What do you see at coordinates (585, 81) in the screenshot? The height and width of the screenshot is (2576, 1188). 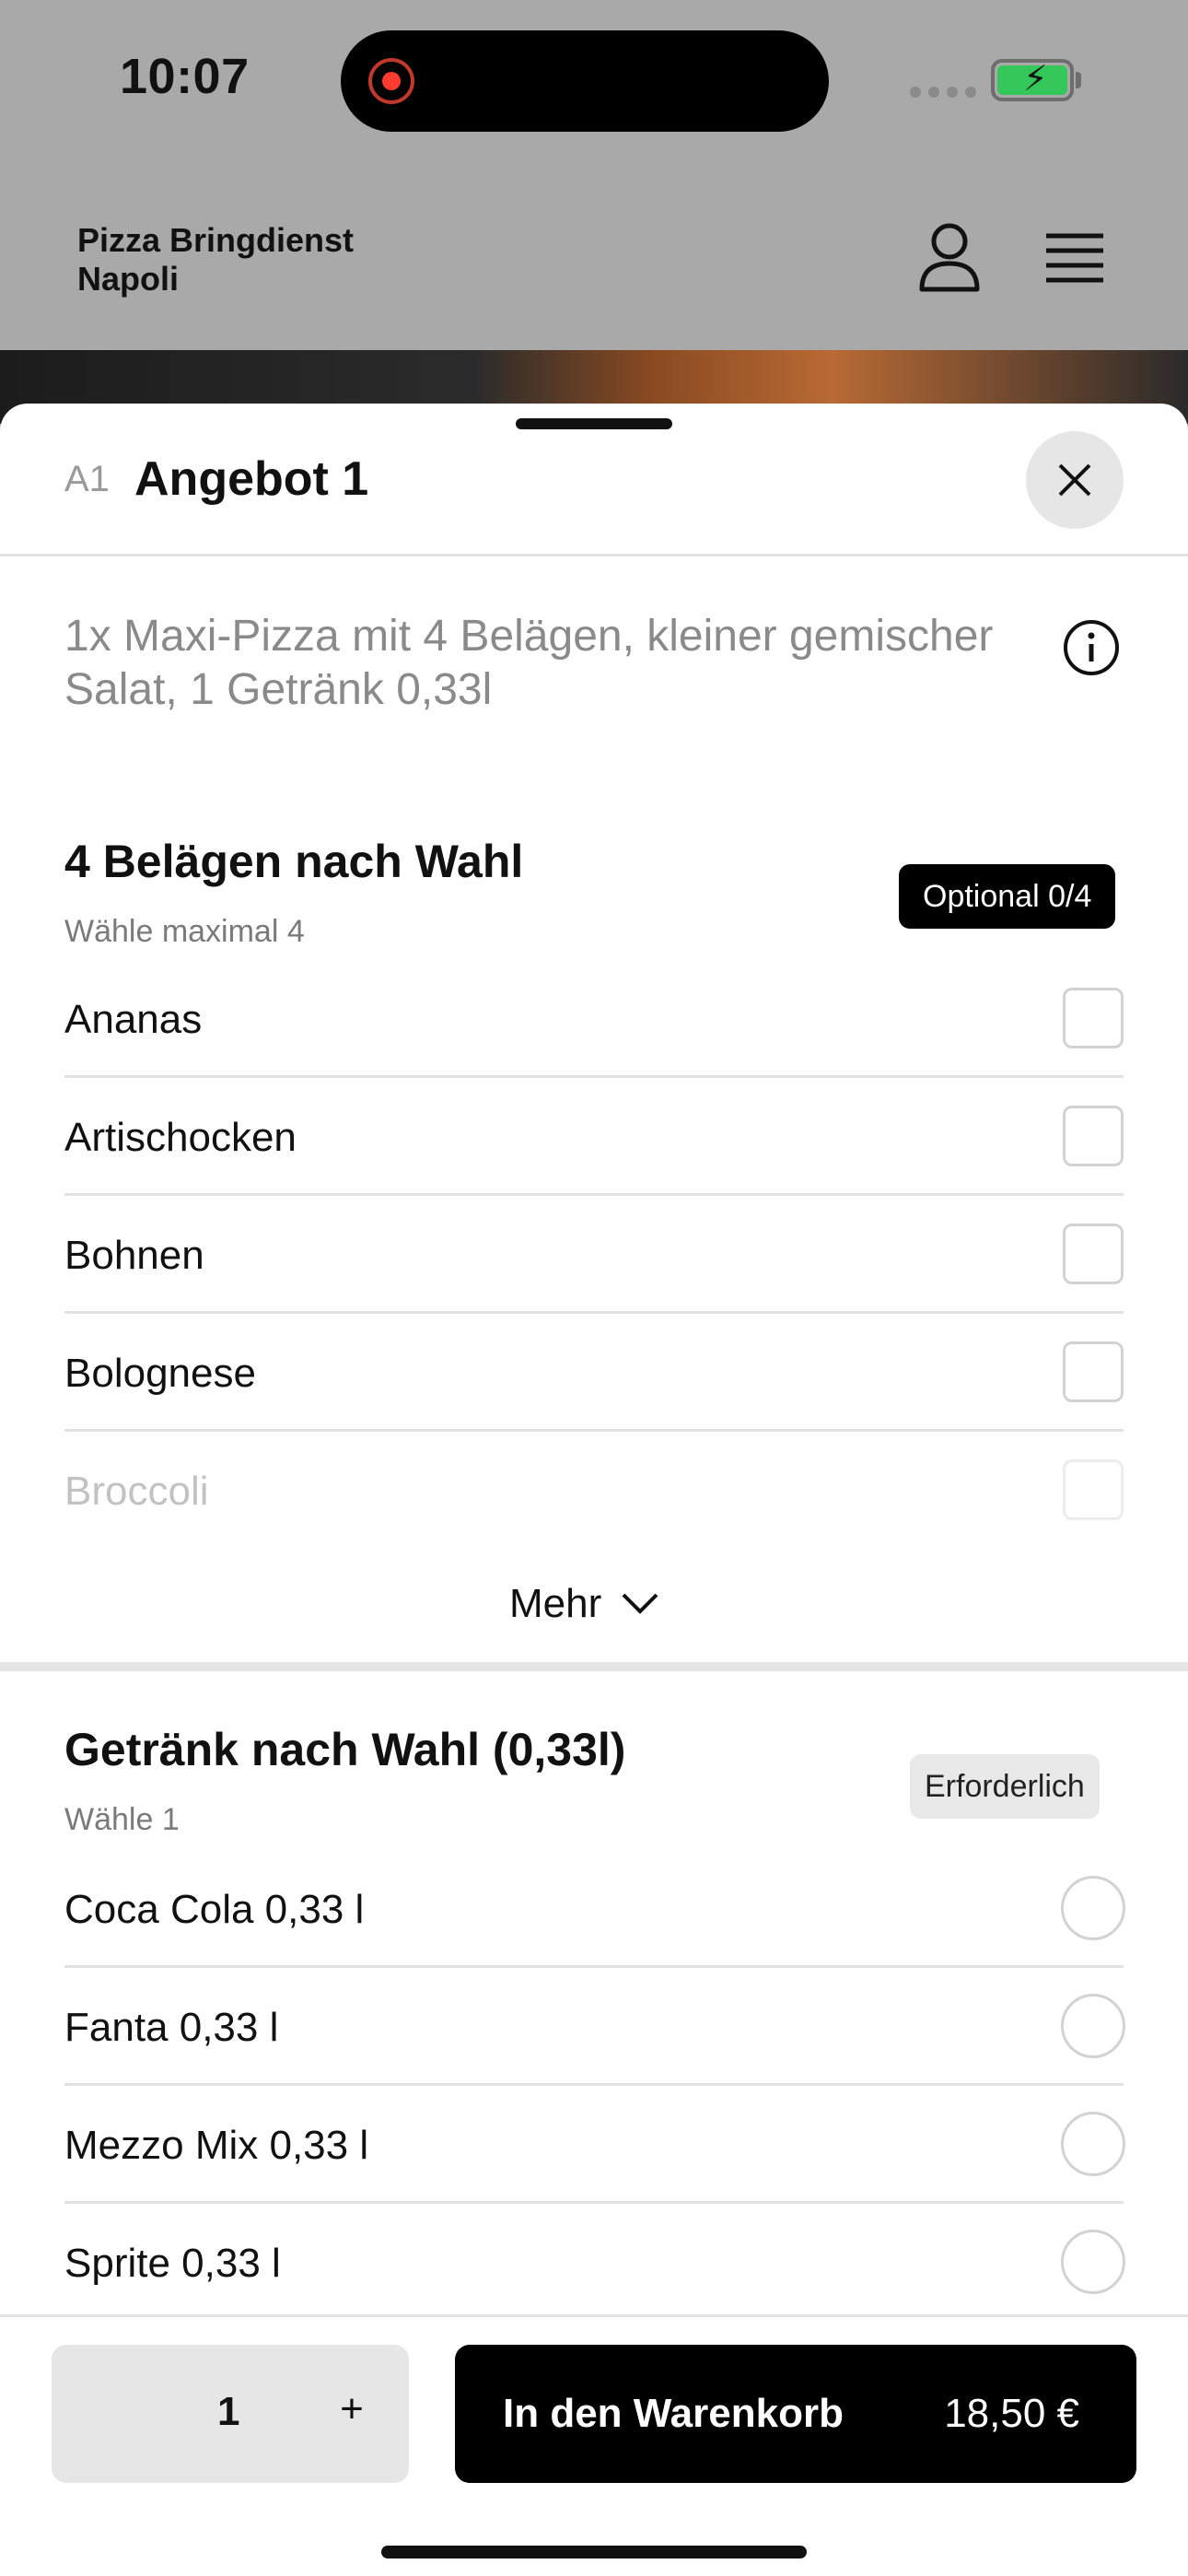 I see `dynamic-island` at bounding box center [585, 81].